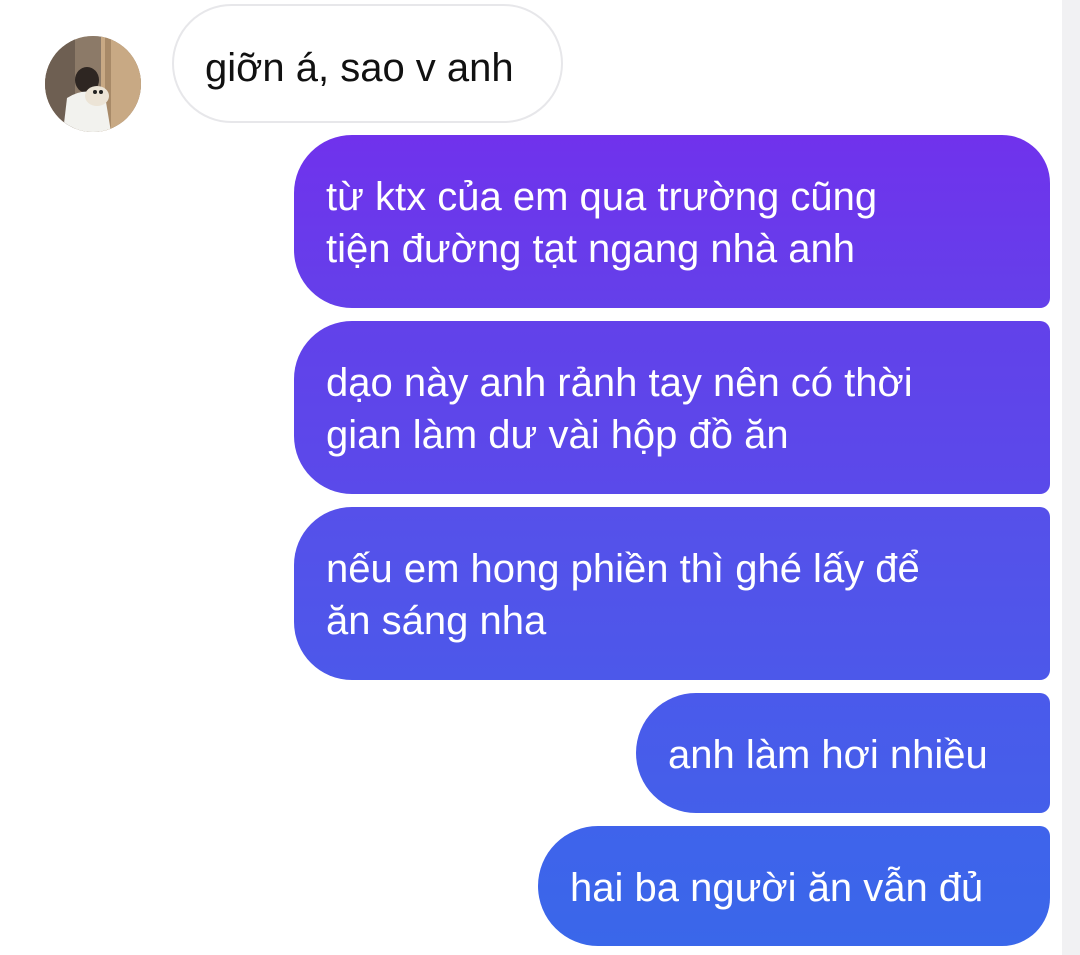 Image resolution: width=1080 pixels, height=955 pixels. What do you see at coordinates (828, 755) in the screenshot?
I see `message-text-line: anh làm hơi nhiều` at bounding box center [828, 755].